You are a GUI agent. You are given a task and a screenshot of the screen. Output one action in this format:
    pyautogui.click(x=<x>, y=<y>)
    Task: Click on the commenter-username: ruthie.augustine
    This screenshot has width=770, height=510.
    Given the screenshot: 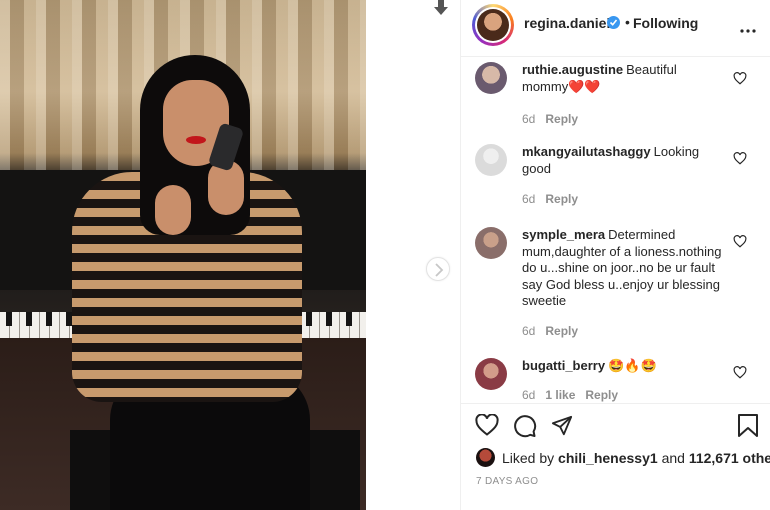 What is the action you would take?
    pyautogui.click(x=572, y=69)
    